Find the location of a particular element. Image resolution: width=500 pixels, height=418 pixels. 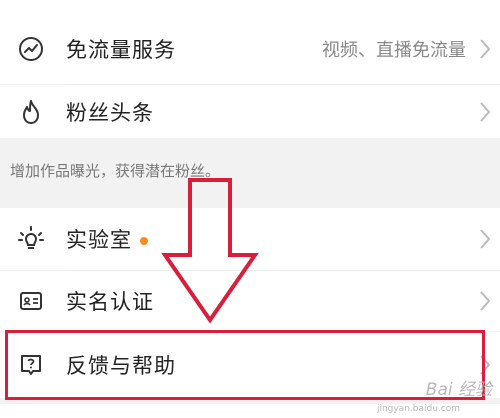

menu-item-label: 粉丝头条 is located at coordinates (110, 112).